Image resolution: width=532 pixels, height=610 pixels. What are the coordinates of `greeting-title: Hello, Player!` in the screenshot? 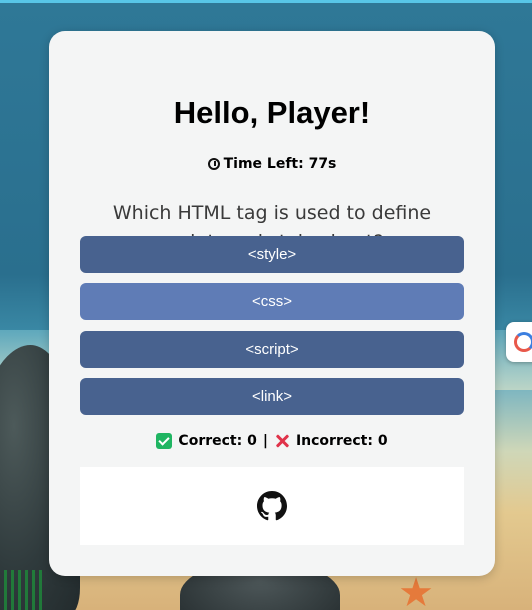 It's located at (272, 112).